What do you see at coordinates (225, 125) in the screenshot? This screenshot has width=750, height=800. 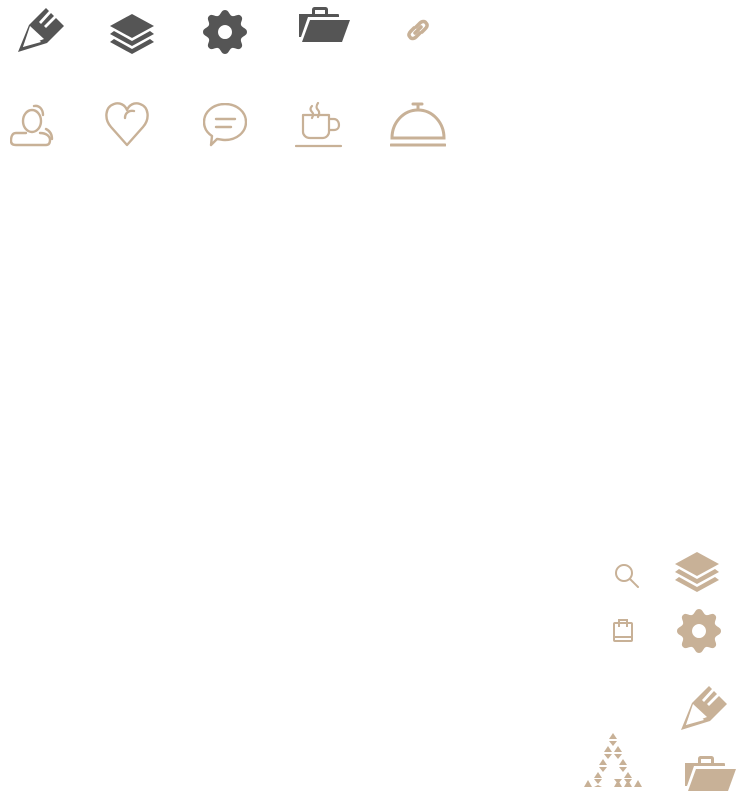 I see `chat-bubble-icon` at bounding box center [225, 125].